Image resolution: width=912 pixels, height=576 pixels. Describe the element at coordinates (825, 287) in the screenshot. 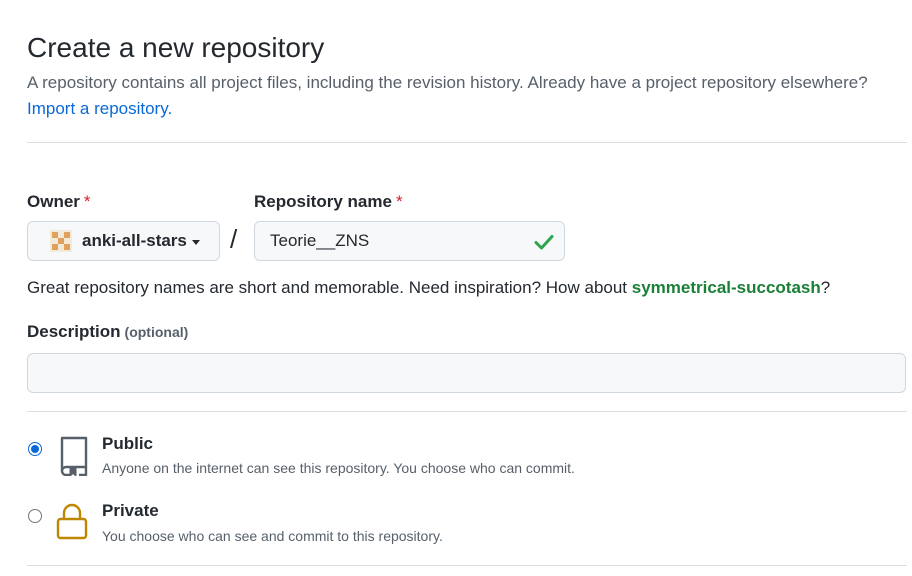

I see `hint-suffix: ?` at that location.